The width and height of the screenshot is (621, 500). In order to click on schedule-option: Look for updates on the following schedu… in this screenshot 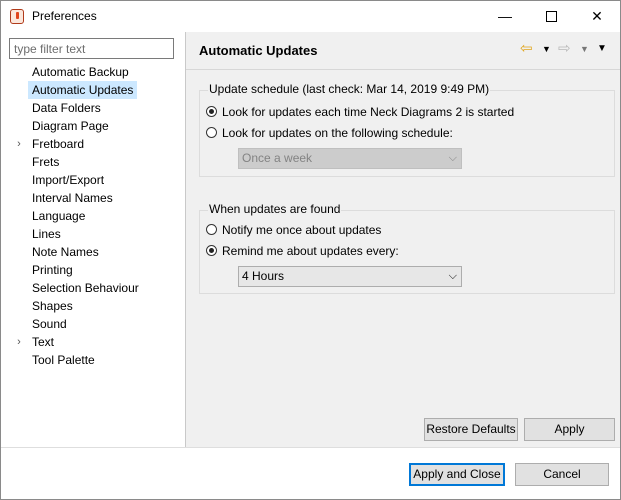, I will do `click(329, 133)`.